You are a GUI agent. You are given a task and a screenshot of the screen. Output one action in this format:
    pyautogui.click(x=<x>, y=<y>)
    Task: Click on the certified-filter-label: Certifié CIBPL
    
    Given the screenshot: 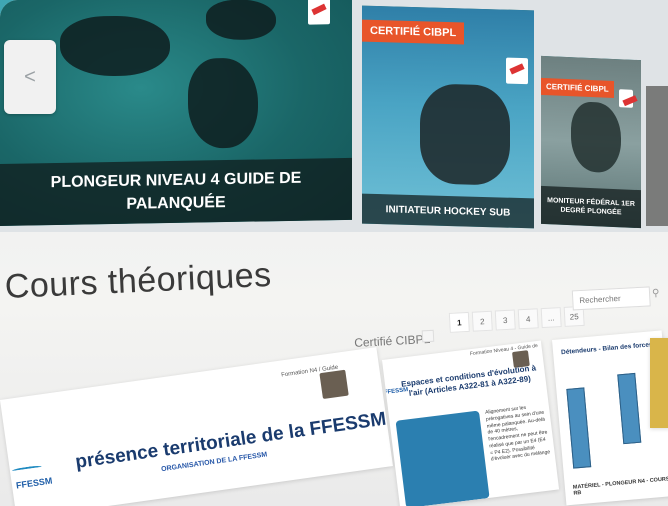 What is the action you would take?
    pyautogui.click(x=392, y=340)
    